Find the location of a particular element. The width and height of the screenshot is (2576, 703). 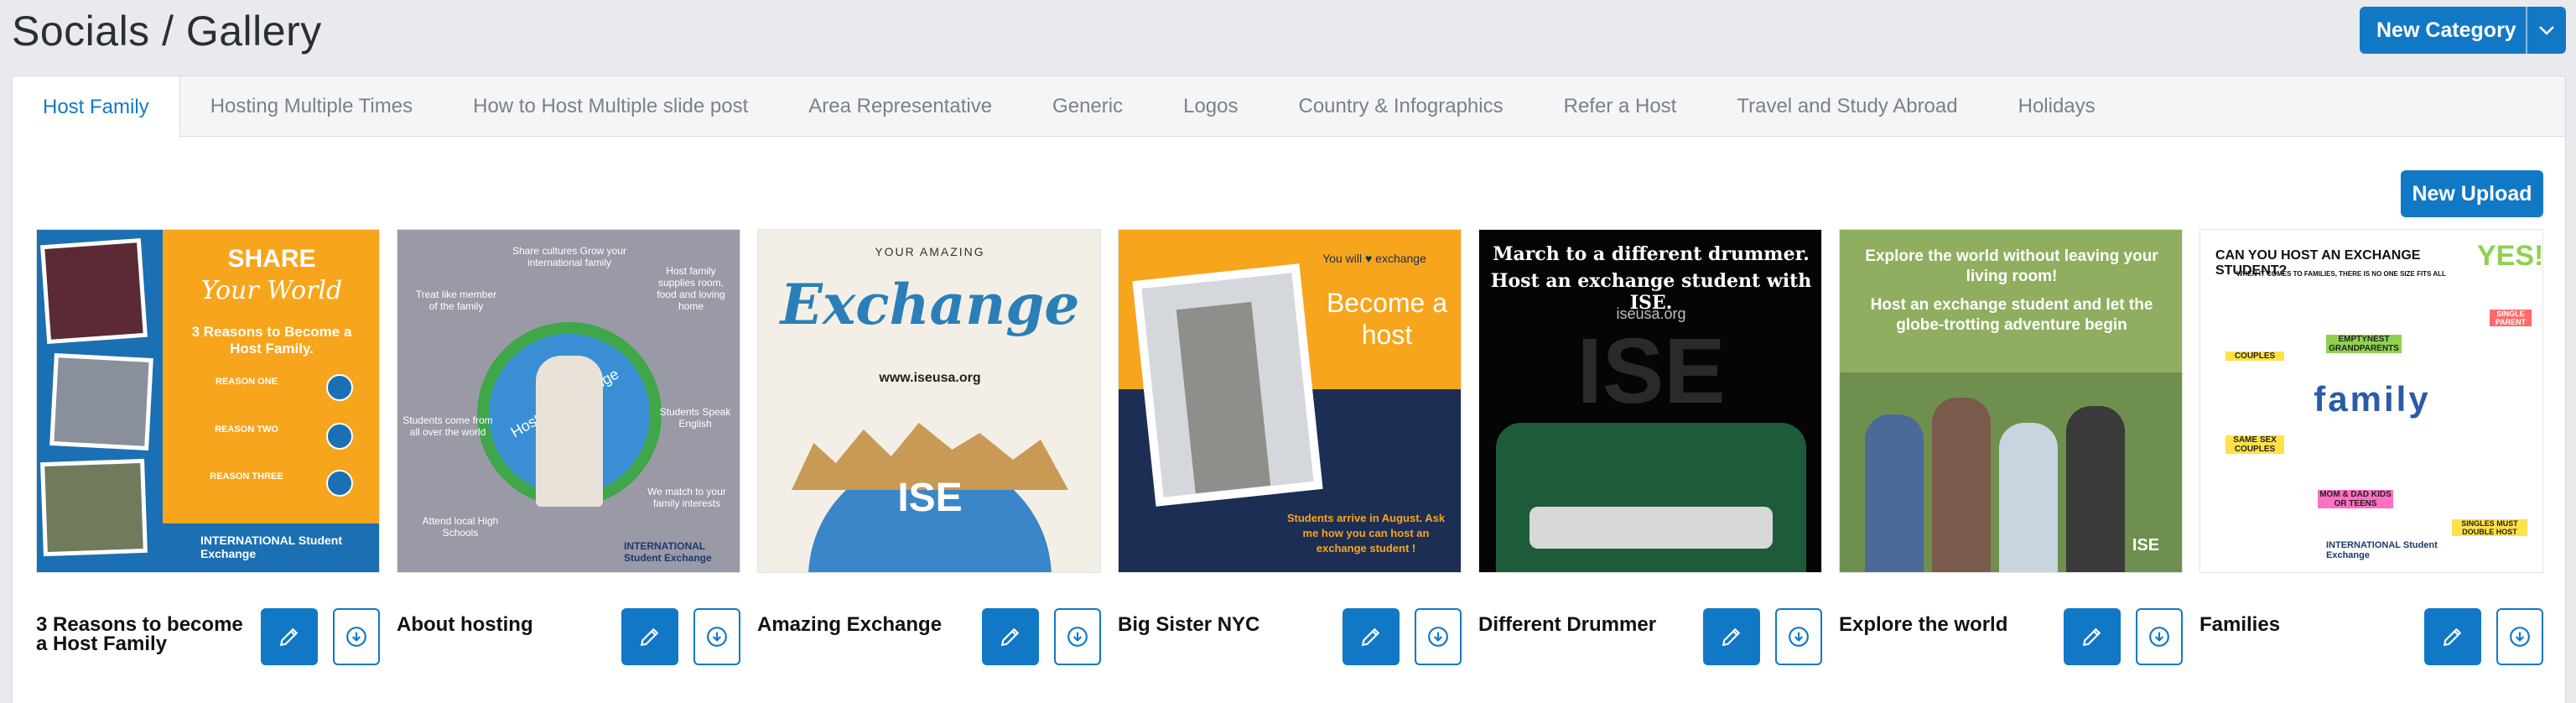

image-text: REASON TWO is located at coordinates (246, 429).